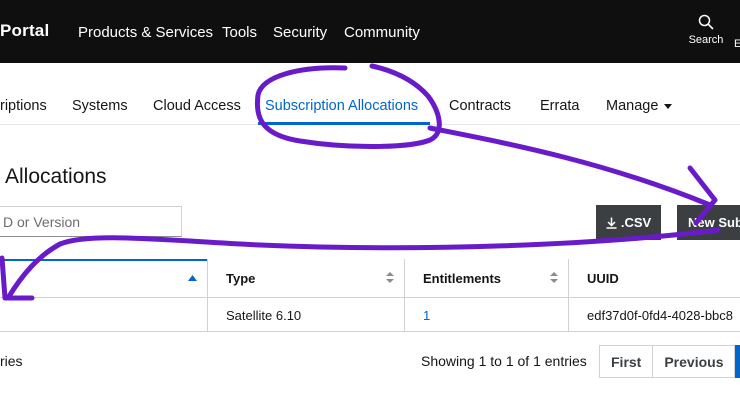  I want to click on active-tab-indicator, so click(344, 123).